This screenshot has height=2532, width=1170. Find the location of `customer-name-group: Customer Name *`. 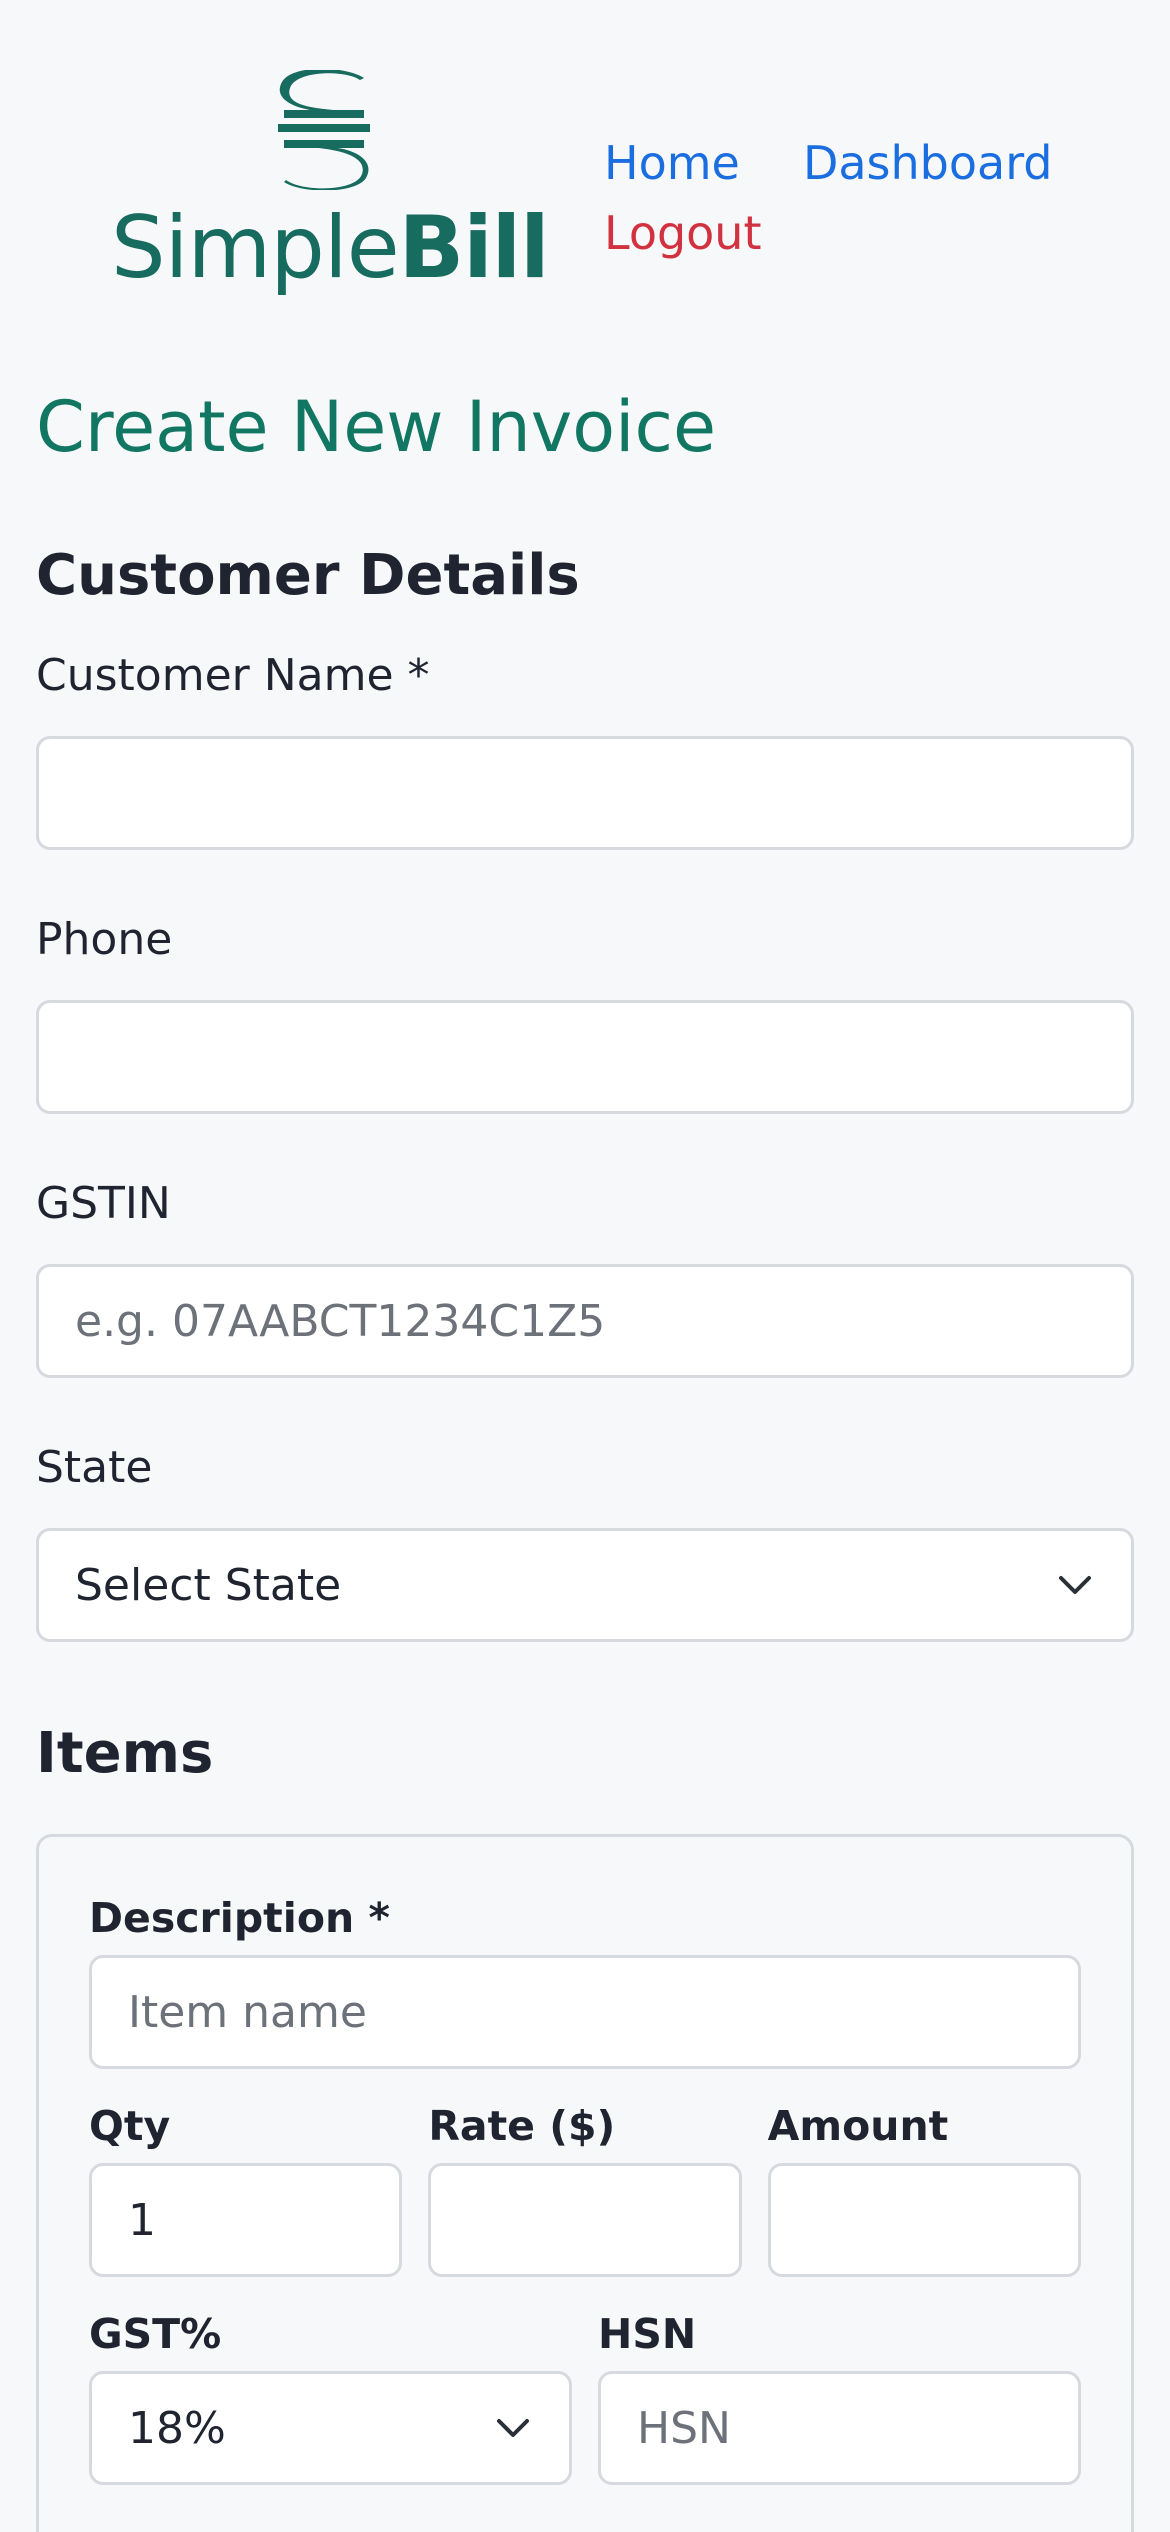

customer-name-group: Customer Name * is located at coordinates (585, 748).